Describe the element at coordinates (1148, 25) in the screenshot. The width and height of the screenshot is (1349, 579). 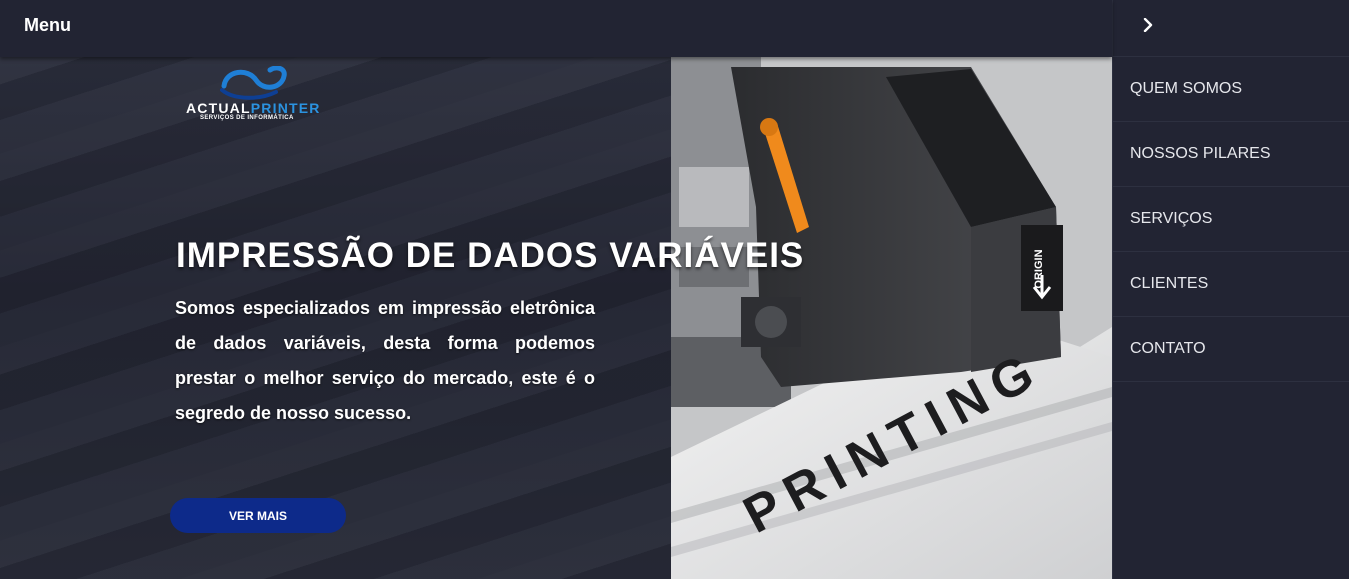
I see `chevron-right-icon` at that location.